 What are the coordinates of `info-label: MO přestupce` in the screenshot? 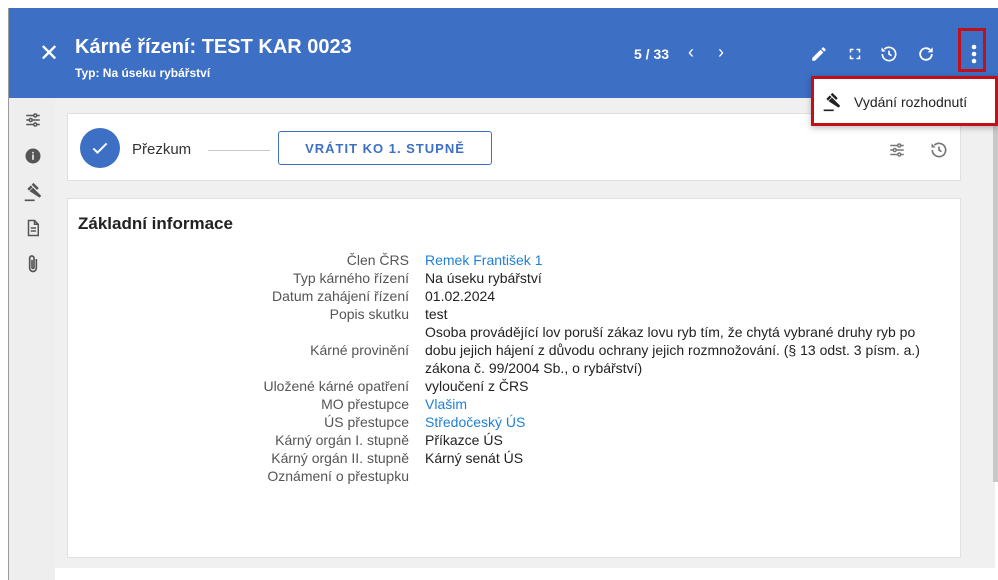 It's located at (365, 404).